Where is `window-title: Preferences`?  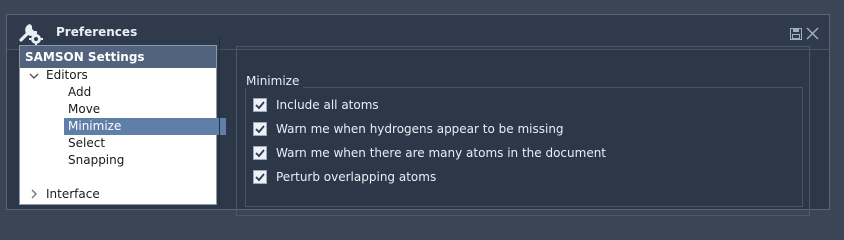 window-title: Preferences is located at coordinates (97, 32).